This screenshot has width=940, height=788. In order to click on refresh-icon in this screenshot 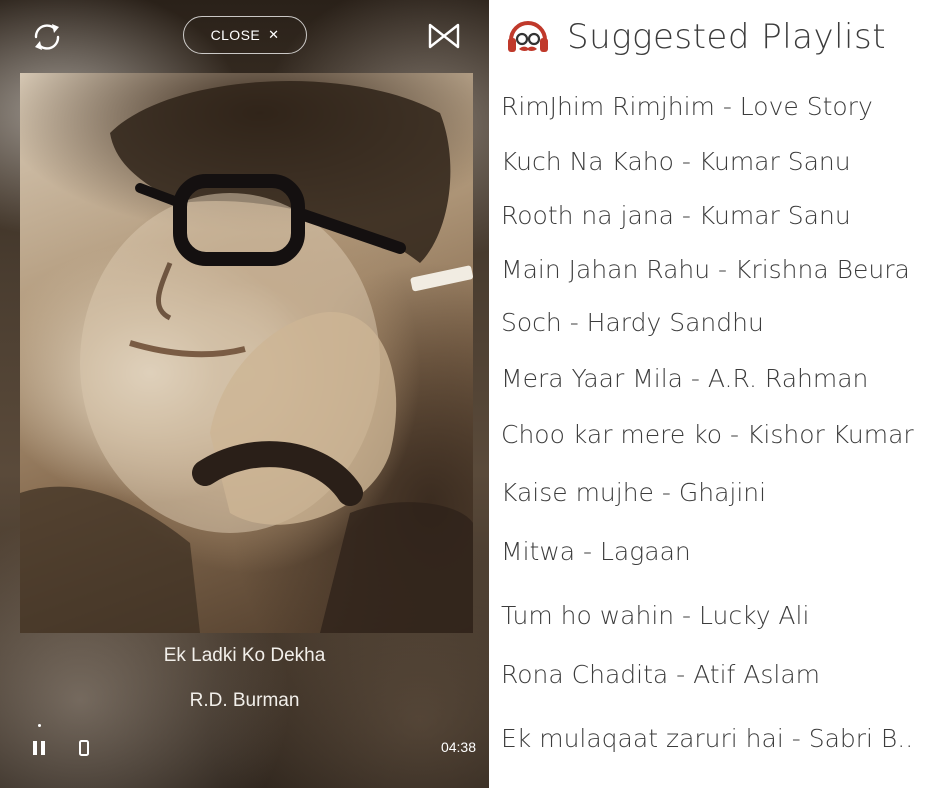, I will do `click(47, 37)`.